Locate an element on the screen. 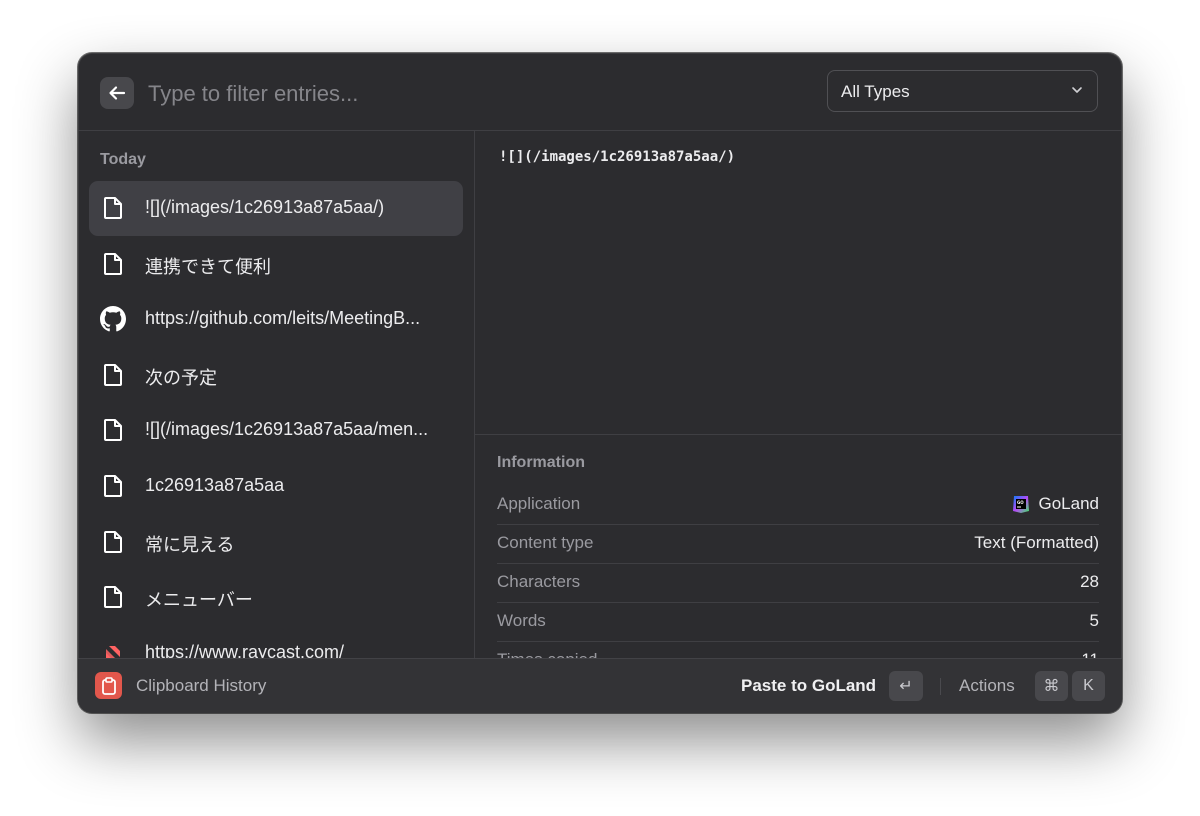 This screenshot has width=1200, height=816. list-item: ![](/images/1c26913a87a5aa/) is located at coordinates (276, 208).